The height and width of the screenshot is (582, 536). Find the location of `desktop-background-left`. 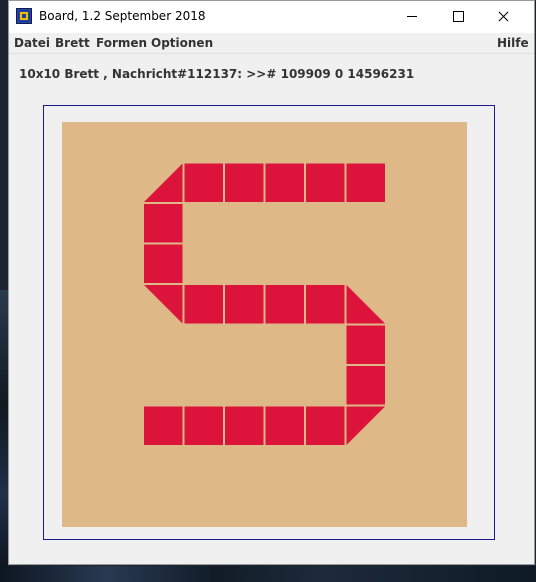

desktop-background-left is located at coordinates (4, 436).